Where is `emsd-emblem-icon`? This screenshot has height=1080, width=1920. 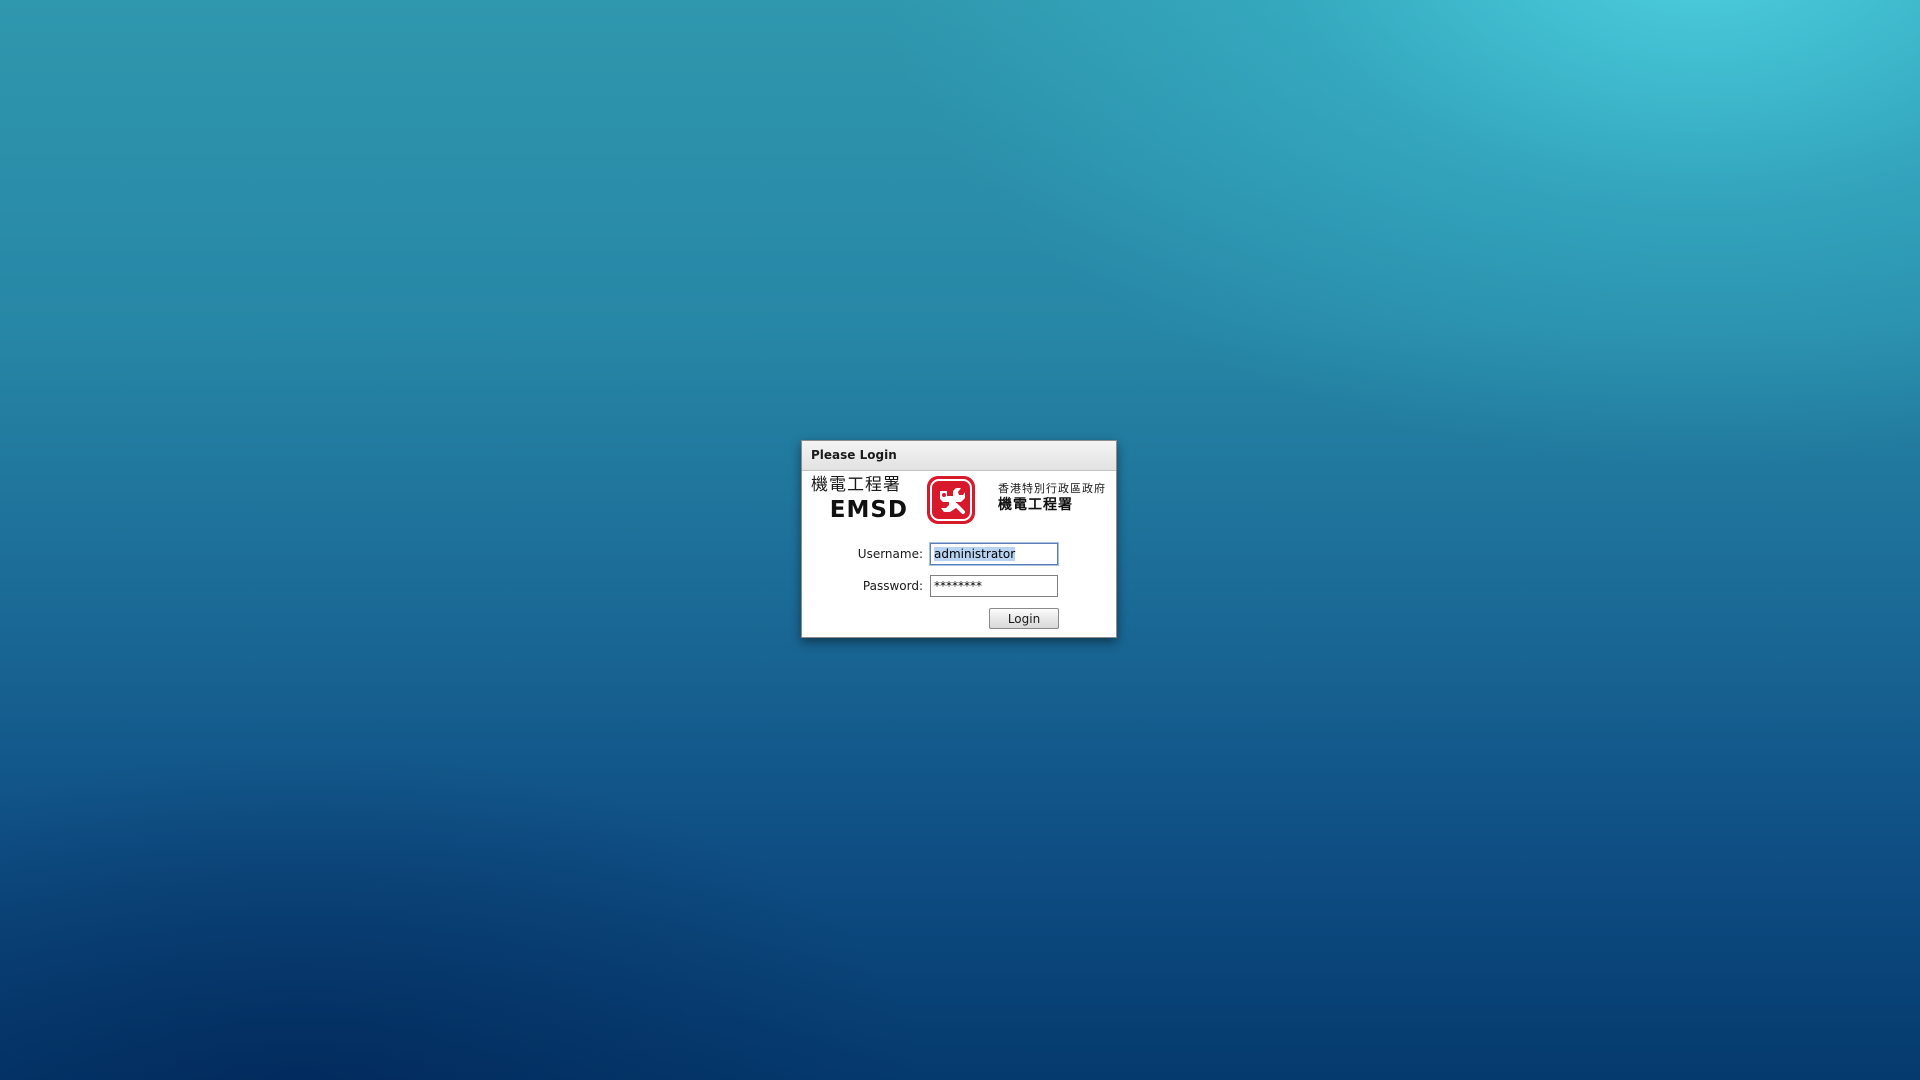 emsd-emblem-icon is located at coordinates (951, 500).